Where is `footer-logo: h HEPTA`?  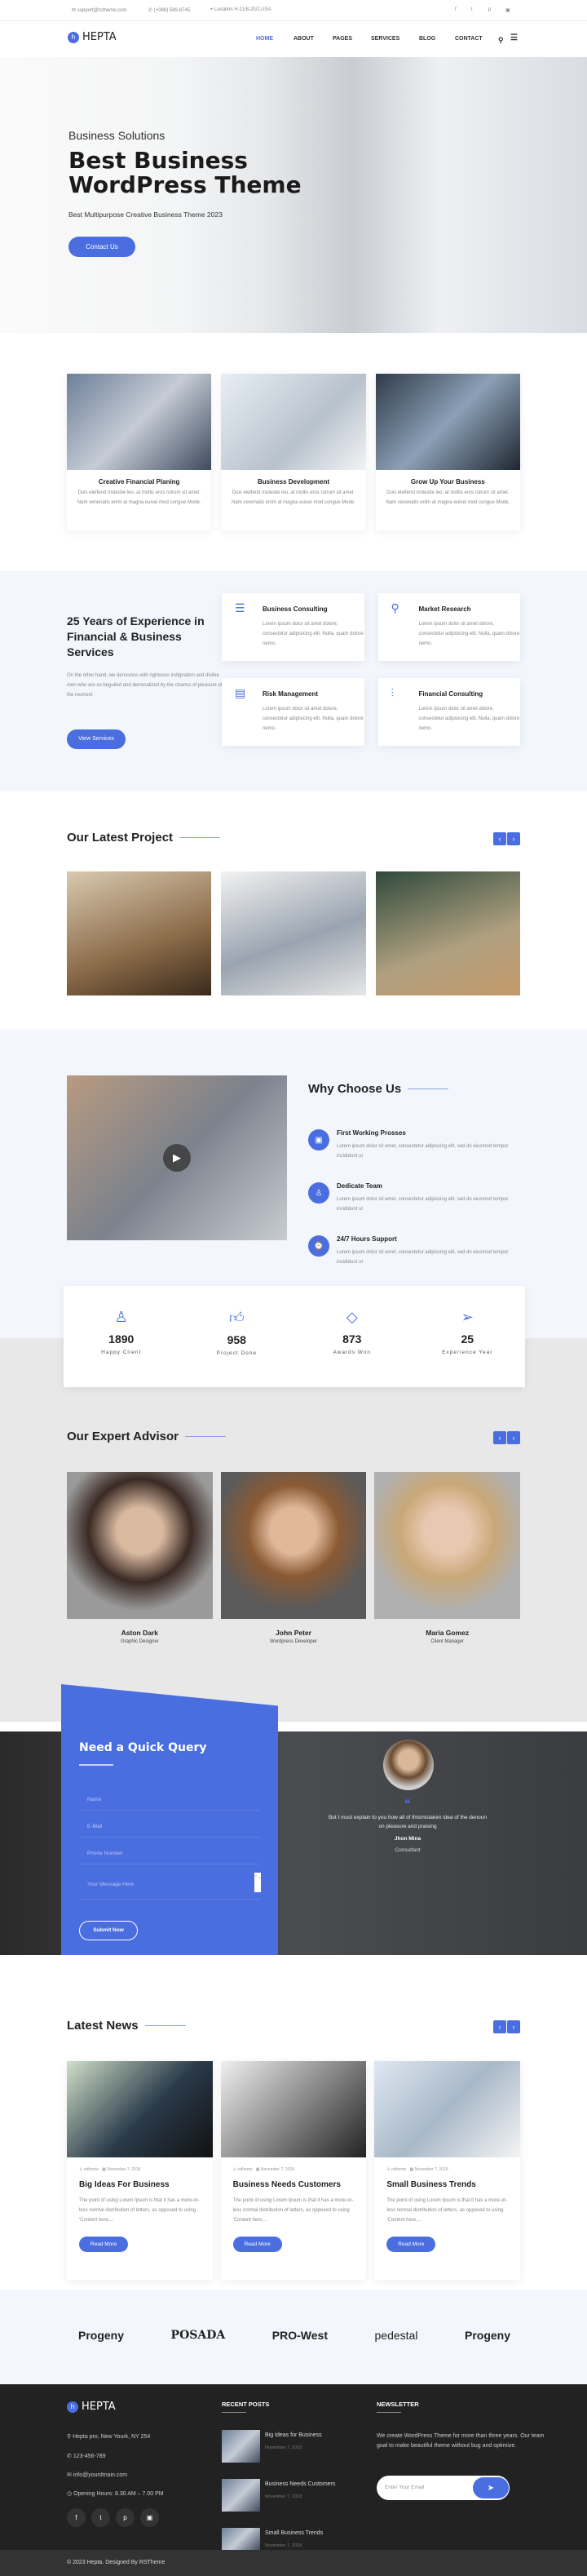
footer-logo: h HEPTA is located at coordinates (91, 2407).